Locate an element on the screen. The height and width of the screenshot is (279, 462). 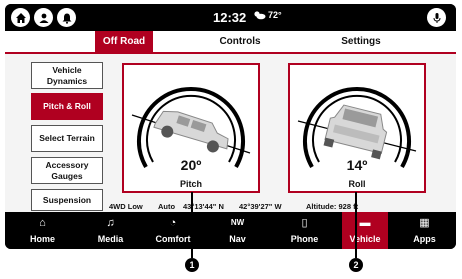
person-icon is located at coordinates (43, 17).